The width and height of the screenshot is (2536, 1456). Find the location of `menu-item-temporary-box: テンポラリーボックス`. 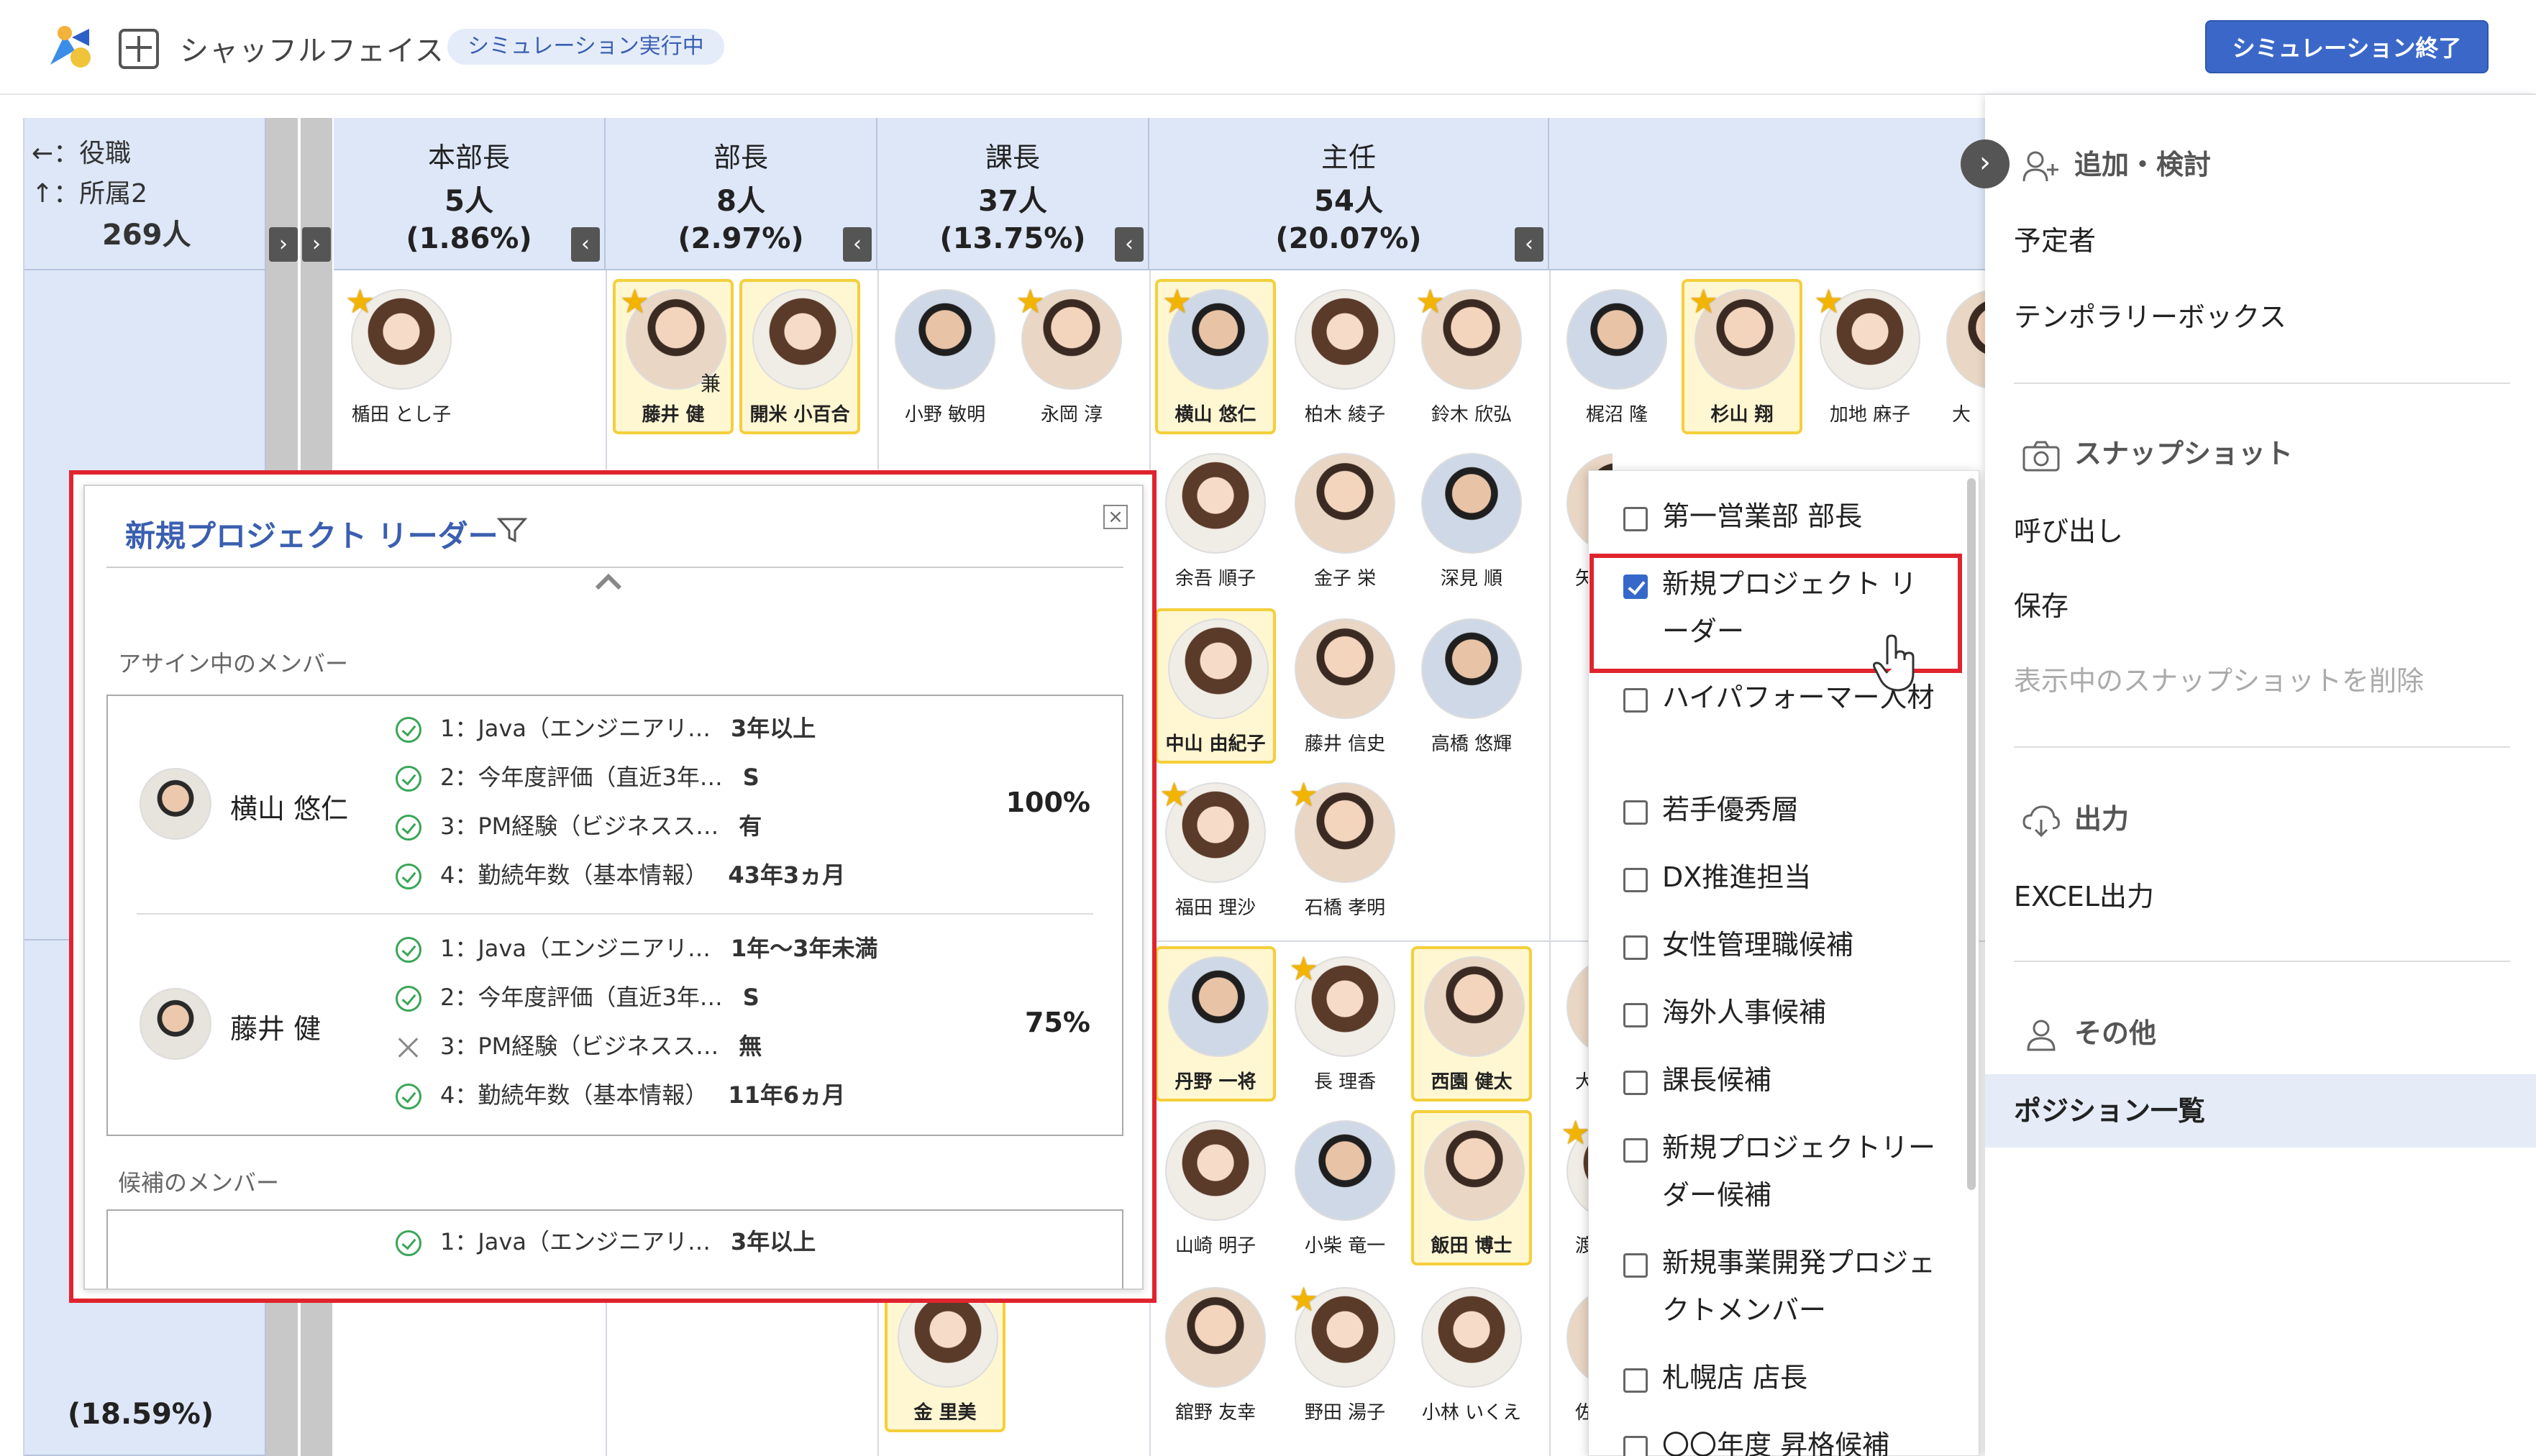

menu-item-temporary-box: テンポラリーボックス is located at coordinates (2150, 315).